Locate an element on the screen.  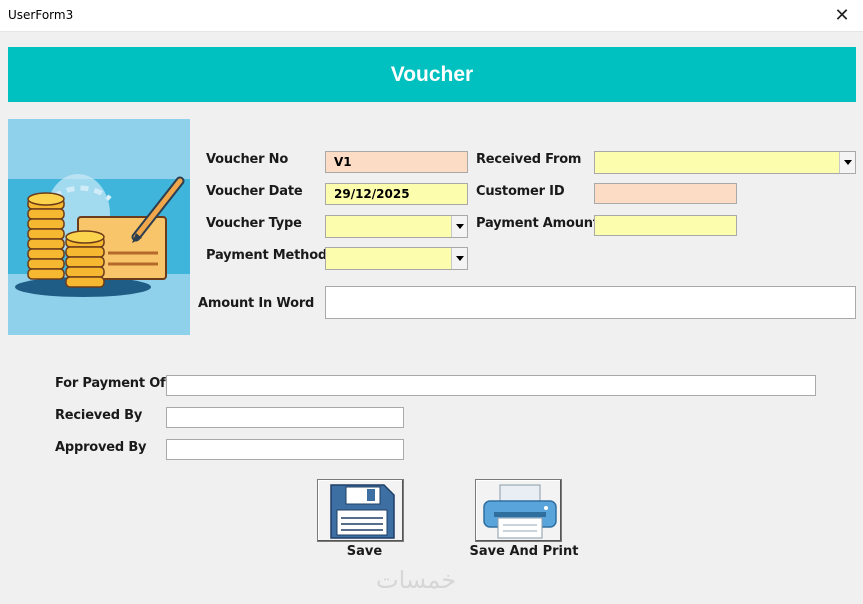
customer-id-field is located at coordinates (665, 193).